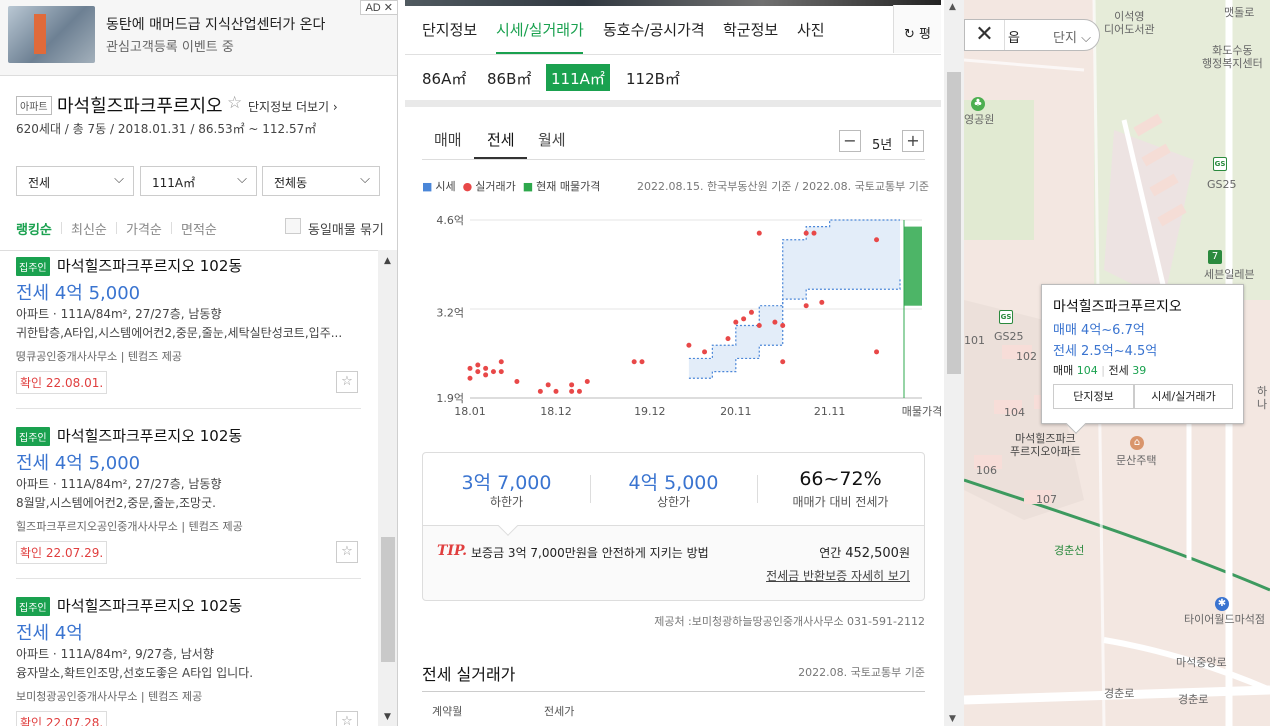 Image resolution: width=1270 pixels, height=726 pixels. I want to click on guarantee-detail-link: 전세금 반환보증 자세히 보기, so click(838, 575).